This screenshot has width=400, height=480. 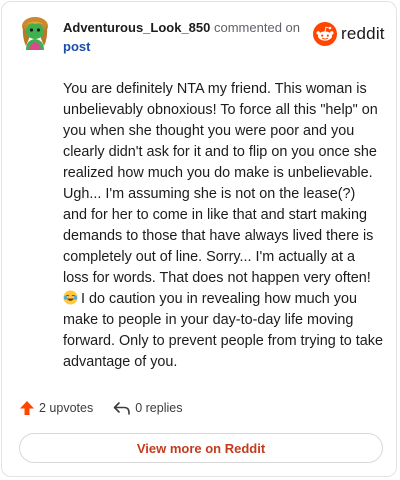 I want to click on reddit-brand: reddit, so click(x=349, y=34).